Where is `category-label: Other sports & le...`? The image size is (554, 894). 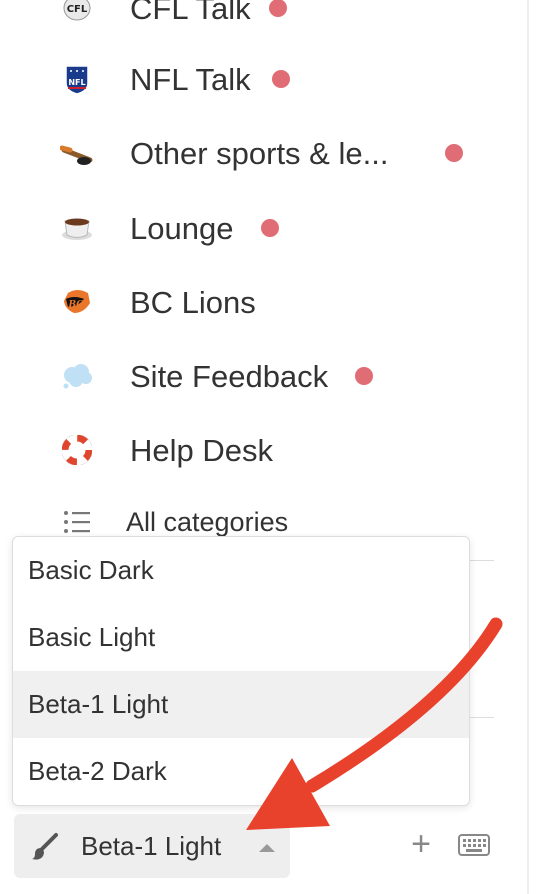 category-label: Other sports & le... is located at coordinates (259, 153).